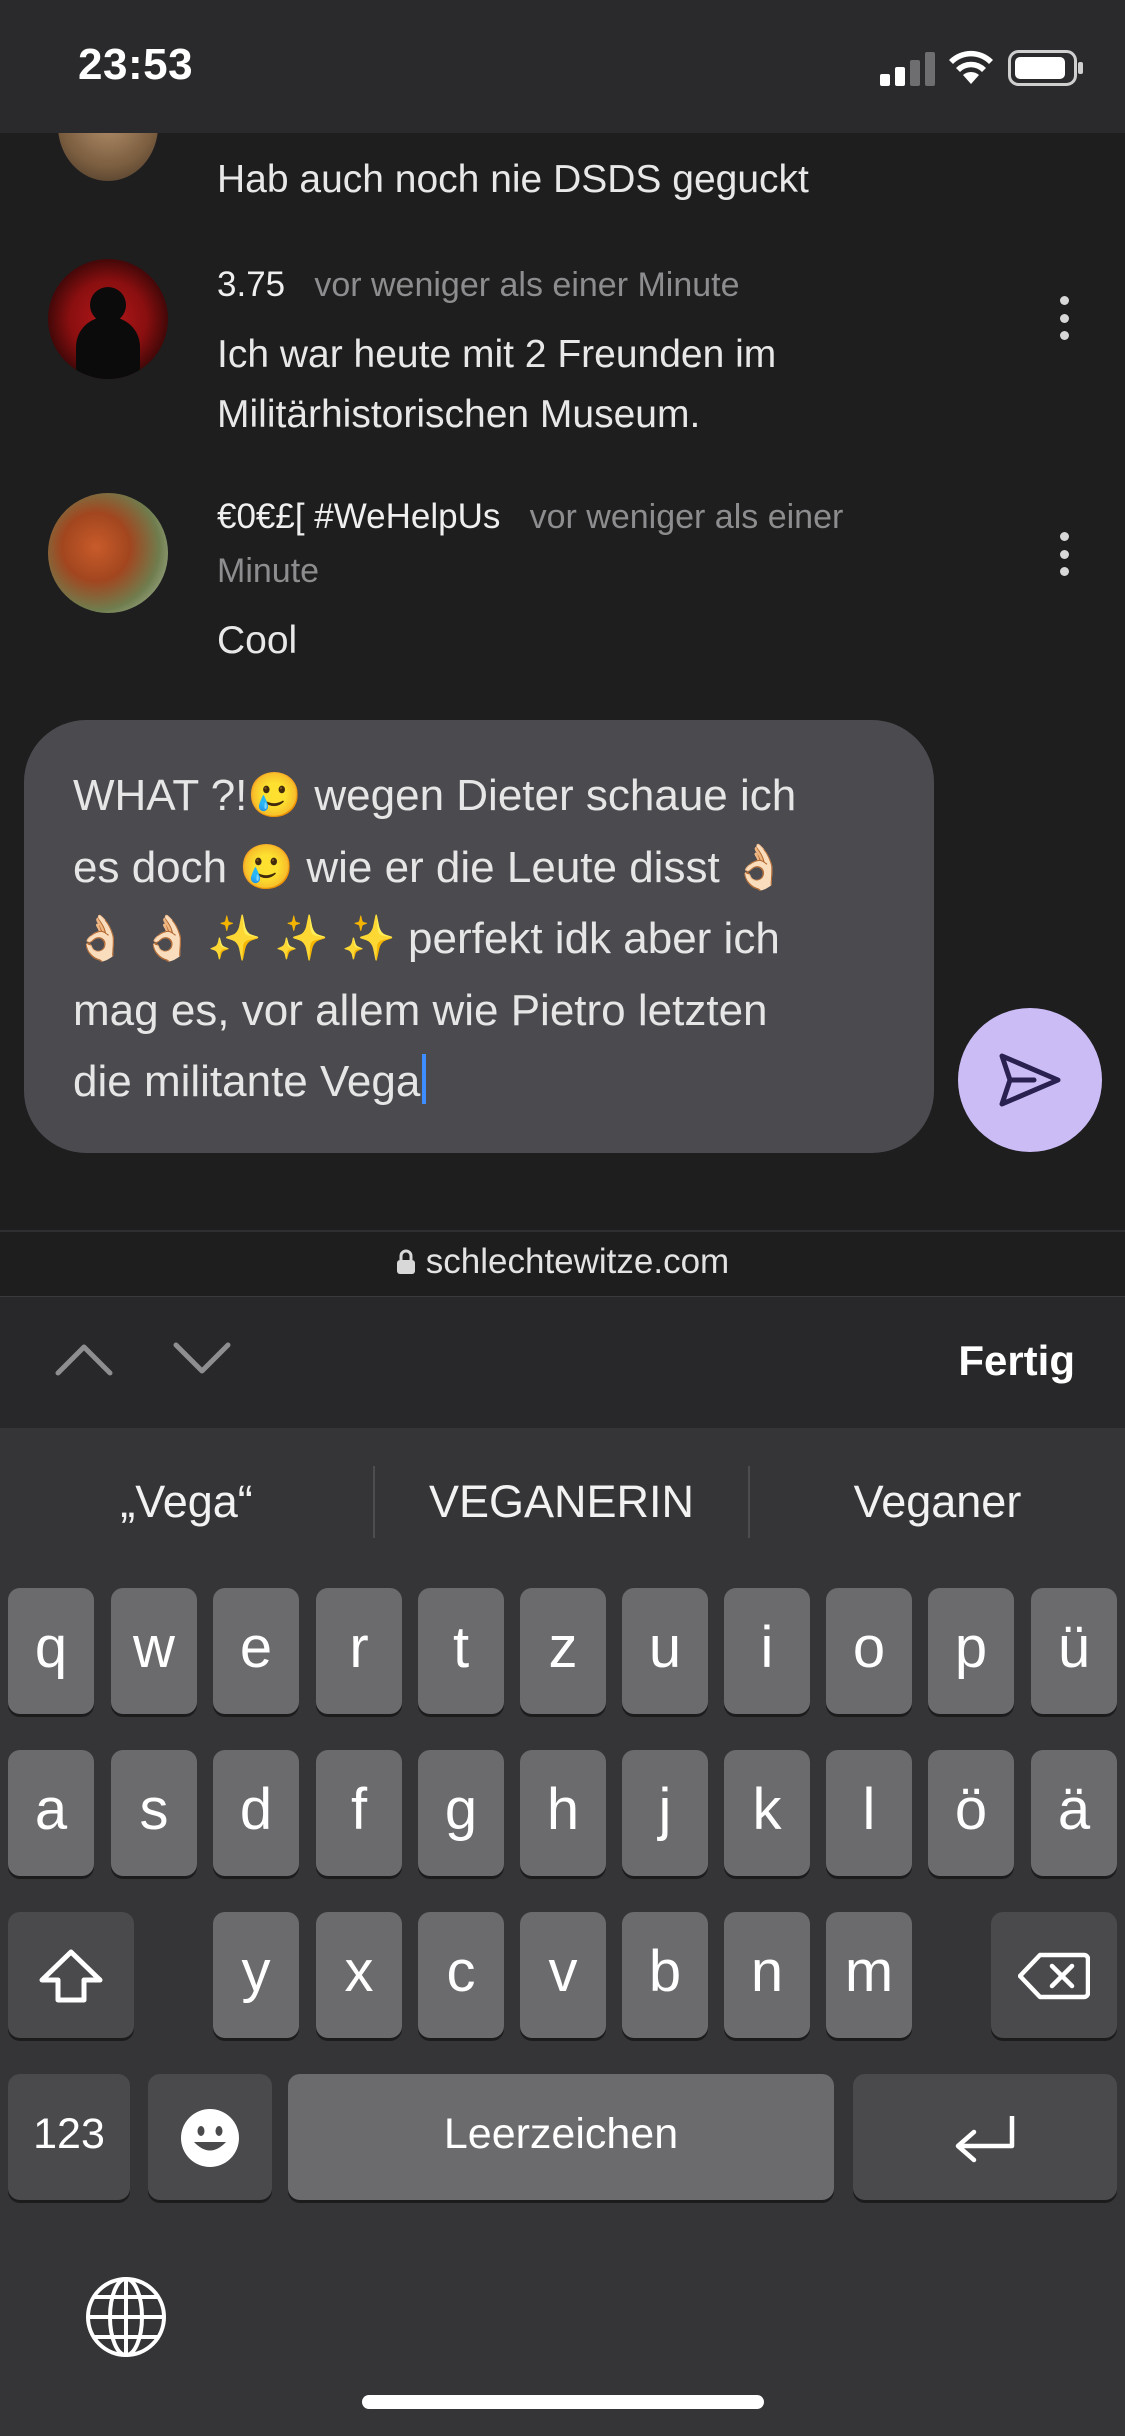 The height and width of the screenshot is (2436, 1125). I want to click on emoji-key, so click(210, 2137).